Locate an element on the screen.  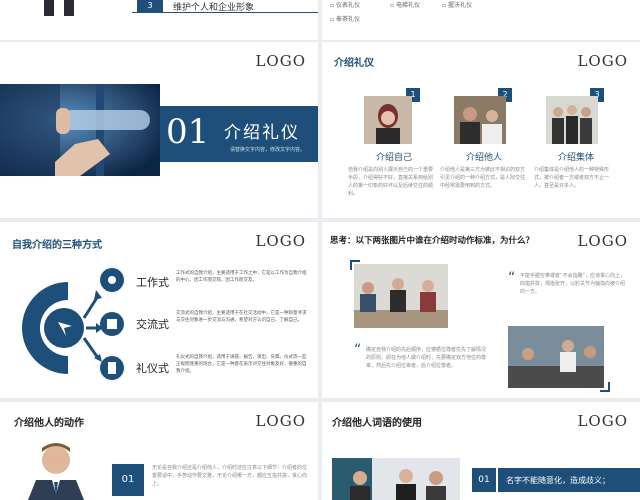
number-badge: 3 is located at coordinates (150, 6).